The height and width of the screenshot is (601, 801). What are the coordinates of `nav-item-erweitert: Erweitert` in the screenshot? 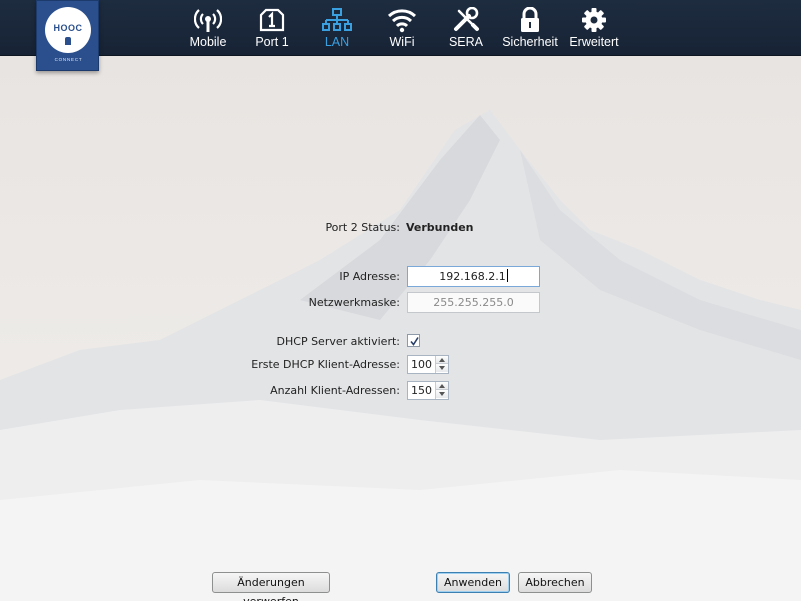 It's located at (594, 28).